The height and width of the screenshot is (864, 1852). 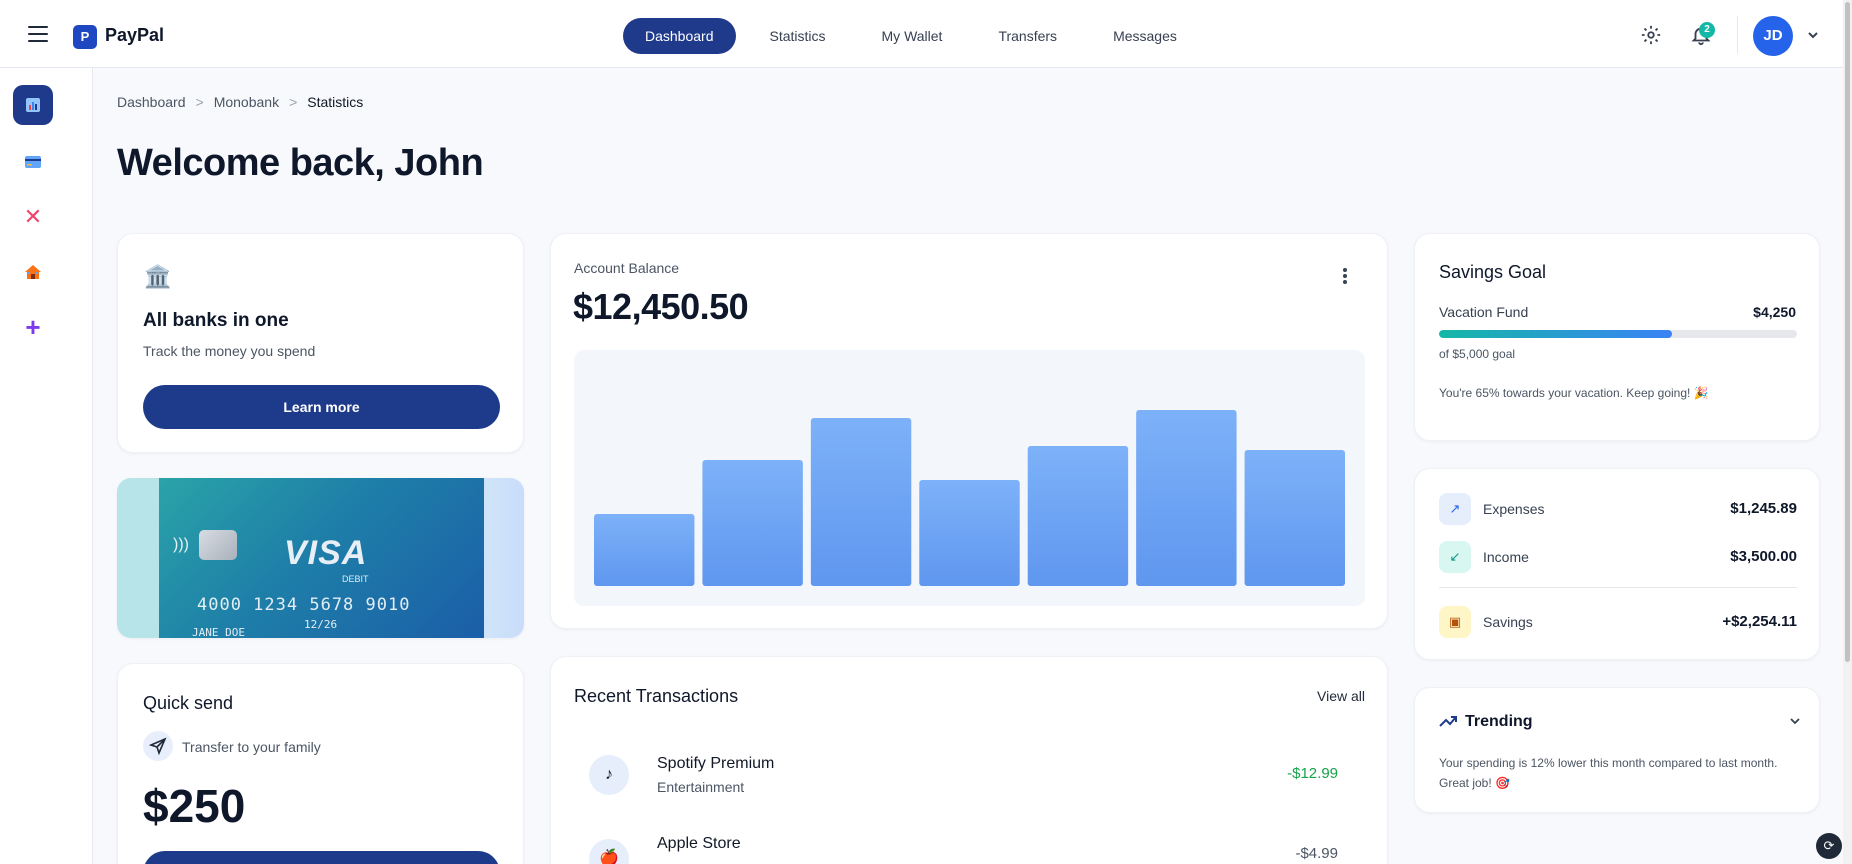 I want to click on stat-label: Income, so click(x=1506, y=557).